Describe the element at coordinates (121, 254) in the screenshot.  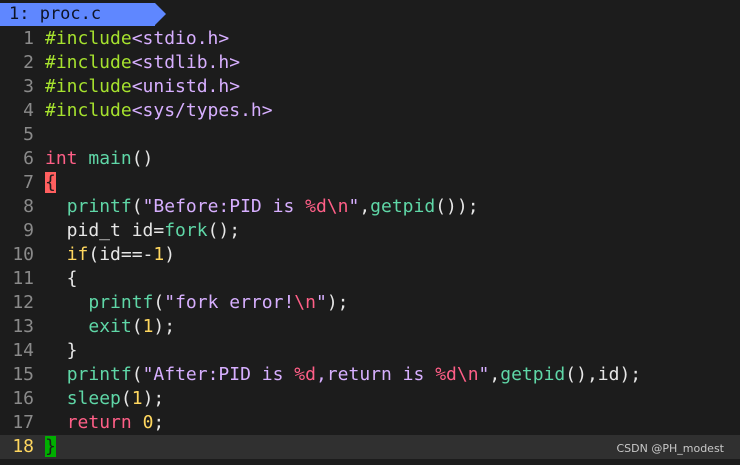
I see `code-token: (id==-` at that location.